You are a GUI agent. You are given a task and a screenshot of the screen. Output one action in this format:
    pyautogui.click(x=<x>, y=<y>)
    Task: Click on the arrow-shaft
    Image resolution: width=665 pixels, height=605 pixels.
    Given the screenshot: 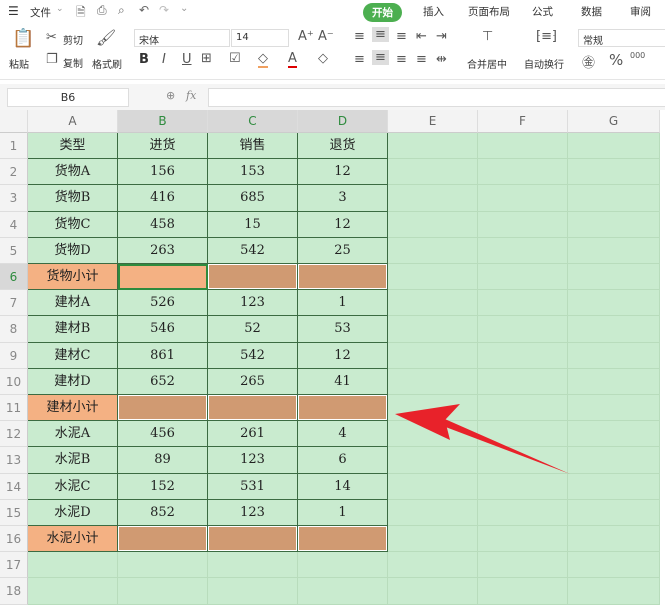 What is the action you would take?
    pyautogui.click(x=502, y=445)
    